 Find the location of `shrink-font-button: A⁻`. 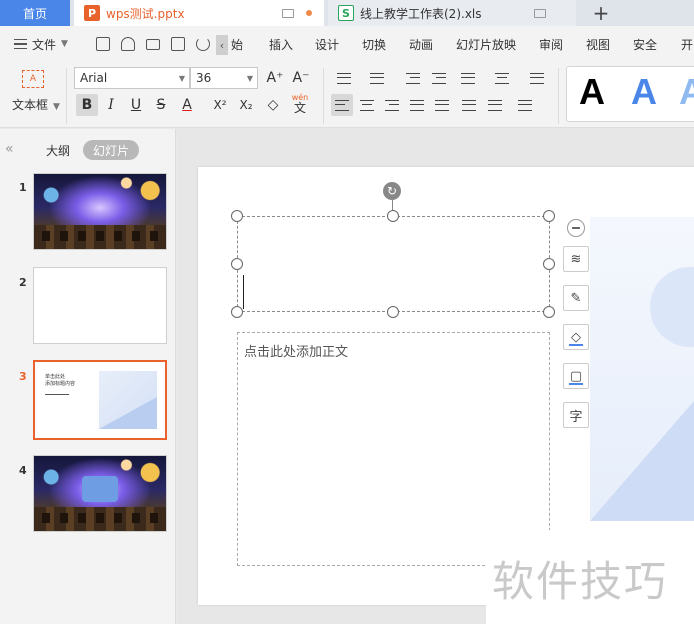

shrink-font-button: A⁻ is located at coordinates (301, 78).